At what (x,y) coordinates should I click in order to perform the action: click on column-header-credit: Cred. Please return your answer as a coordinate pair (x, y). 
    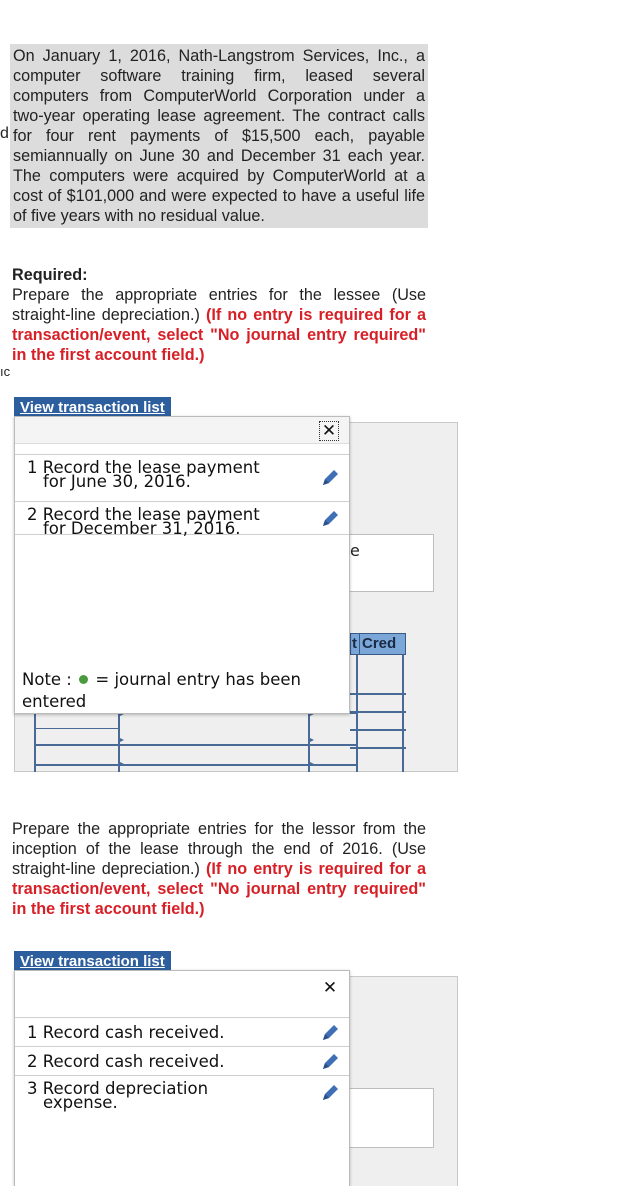
    Looking at the image, I should click on (379, 643).